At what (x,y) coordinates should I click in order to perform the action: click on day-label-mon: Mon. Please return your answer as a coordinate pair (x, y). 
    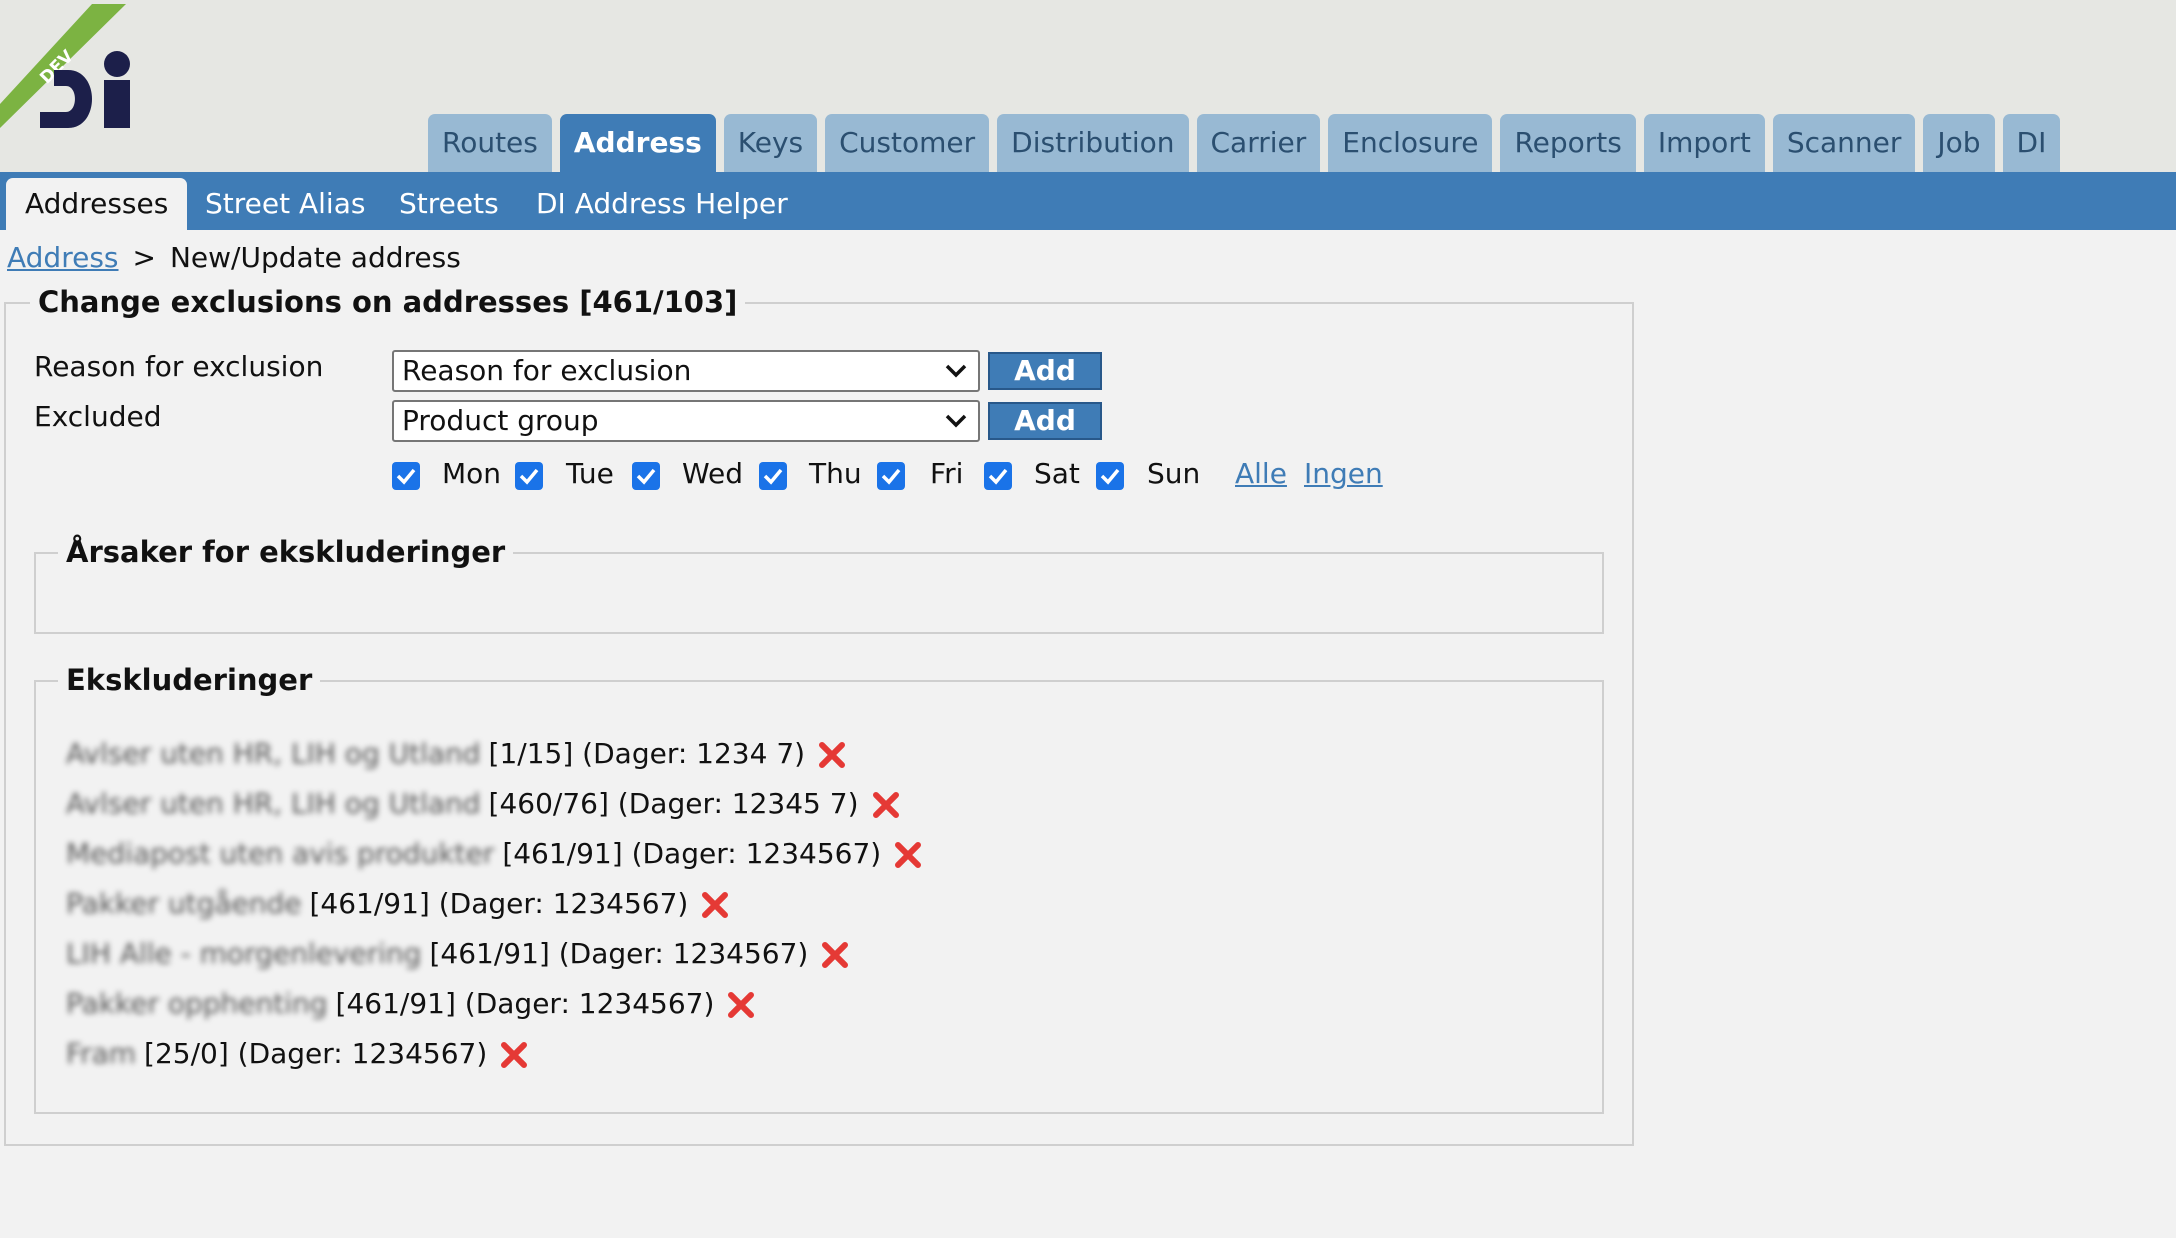
    Looking at the image, I should click on (472, 473).